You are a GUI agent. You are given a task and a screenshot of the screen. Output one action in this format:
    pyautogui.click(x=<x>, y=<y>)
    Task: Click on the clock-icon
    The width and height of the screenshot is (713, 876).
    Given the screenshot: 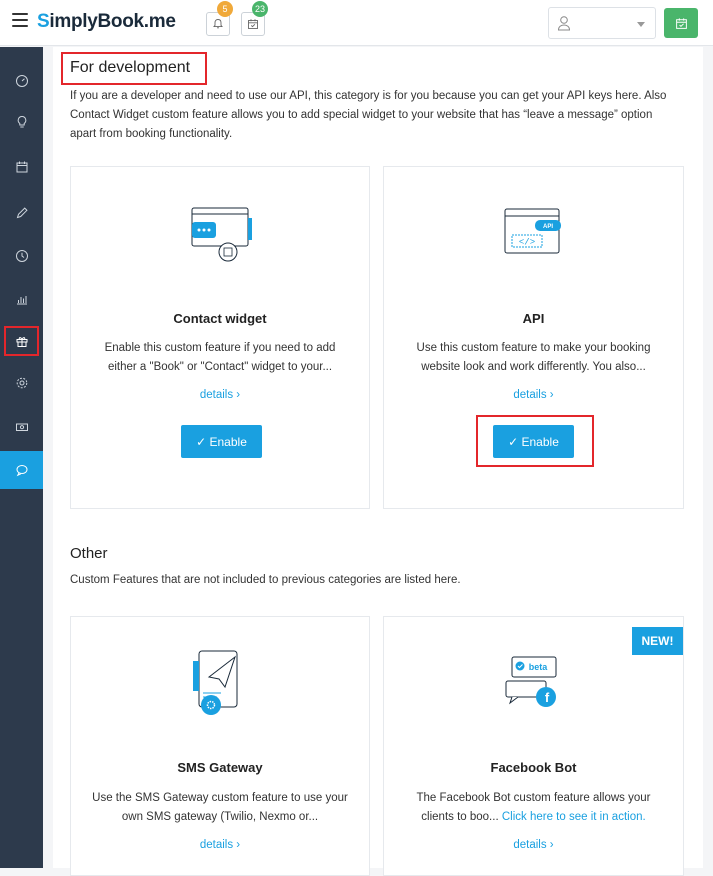 What is the action you would take?
    pyautogui.click(x=21, y=256)
    